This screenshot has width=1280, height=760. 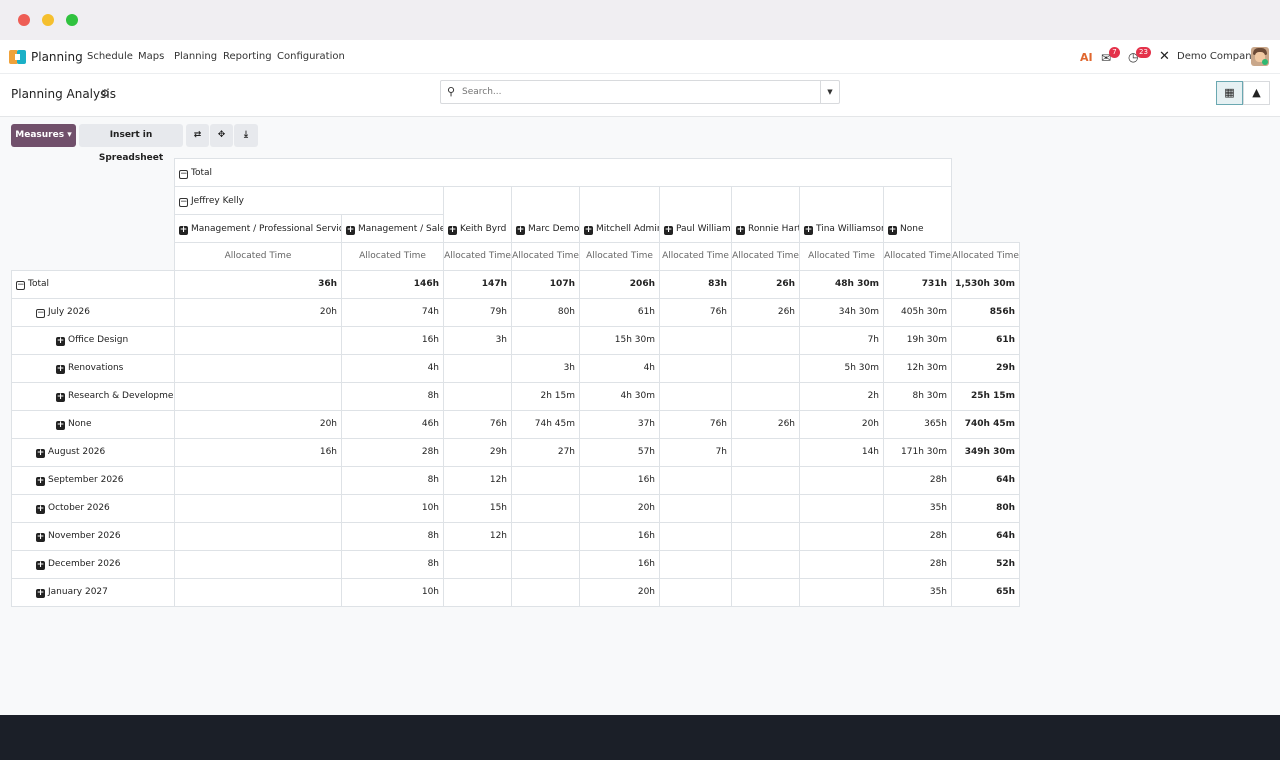 What do you see at coordinates (1229, 93) in the screenshot?
I see `pivot-view-button: ▦` at bounding box center [1229, 93].